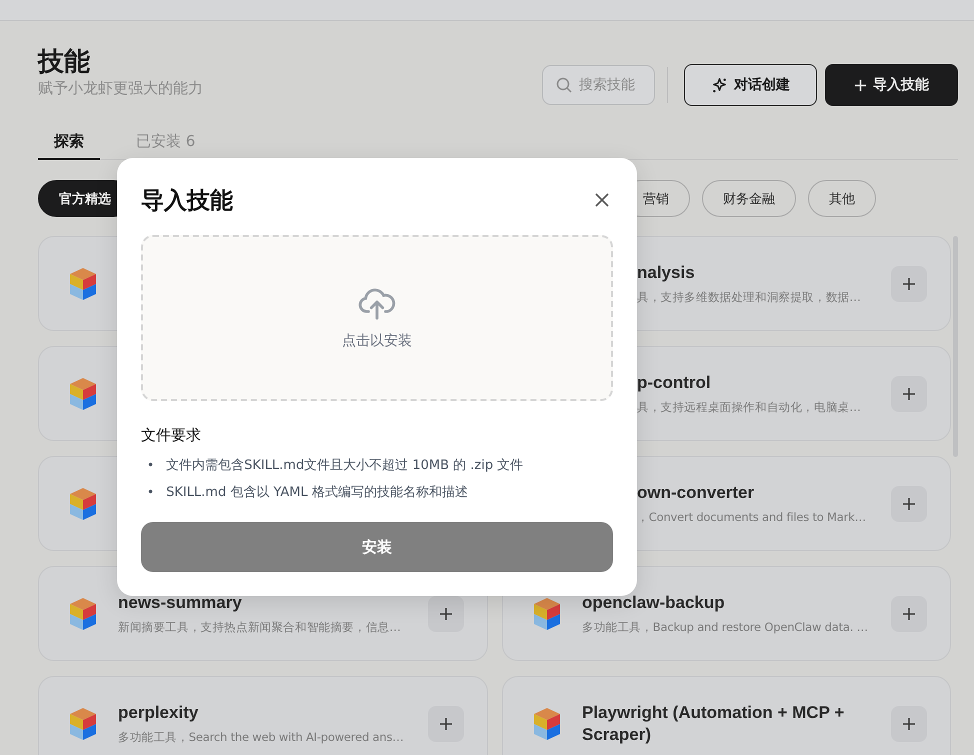  I want to click on skill-name: perplexity, so click(159, 713).